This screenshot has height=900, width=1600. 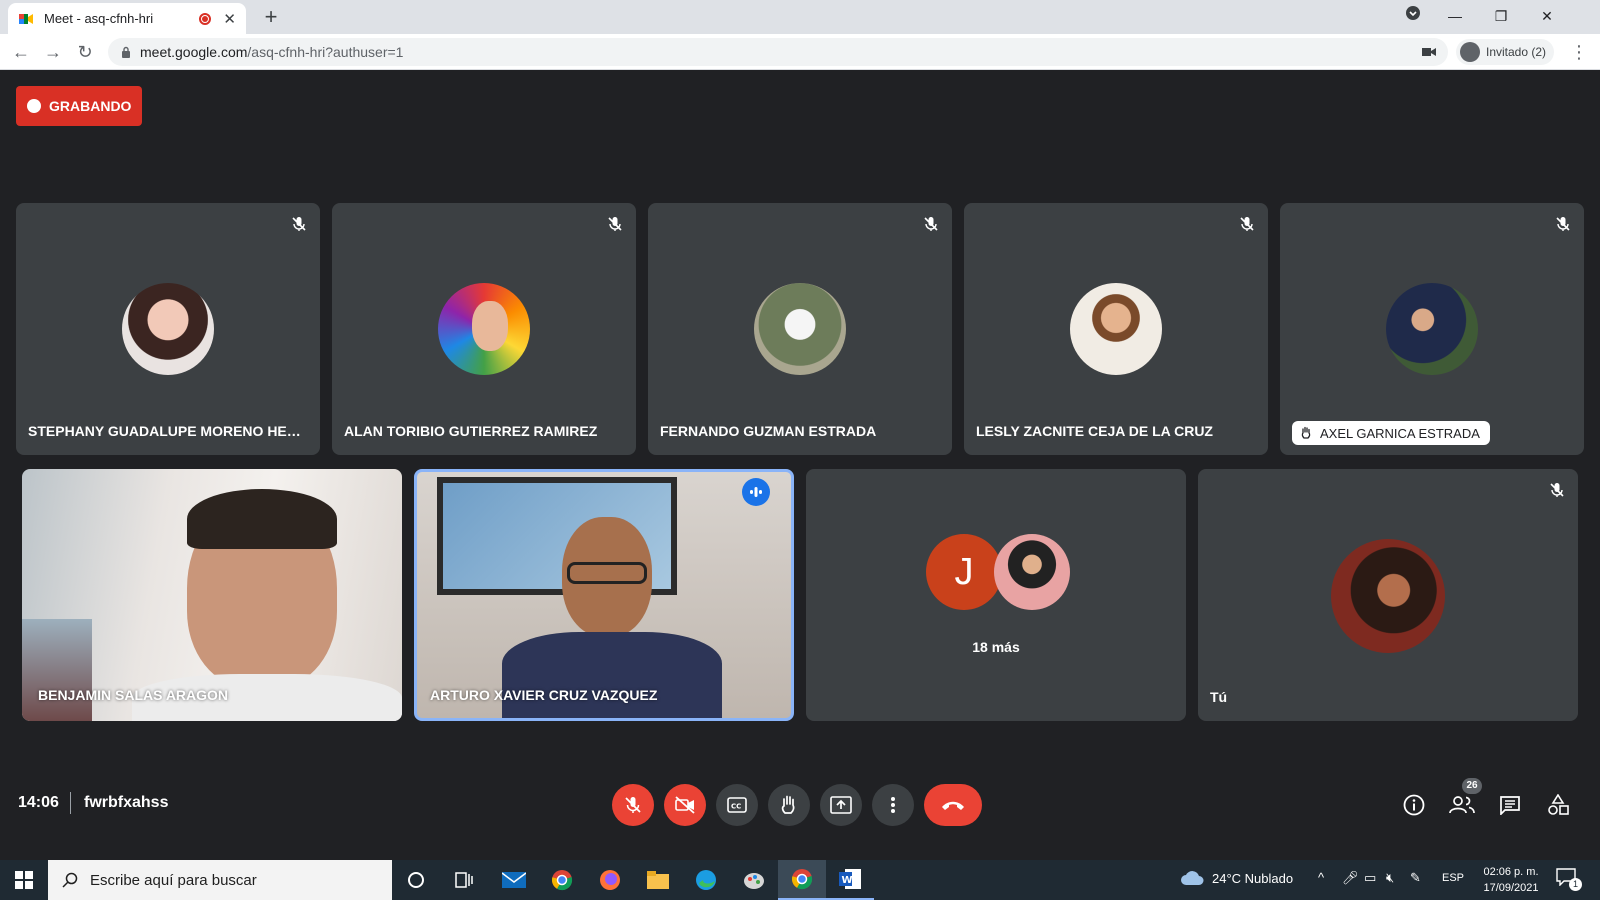 I want to click on more-options-button, so click(x=893, y=805).